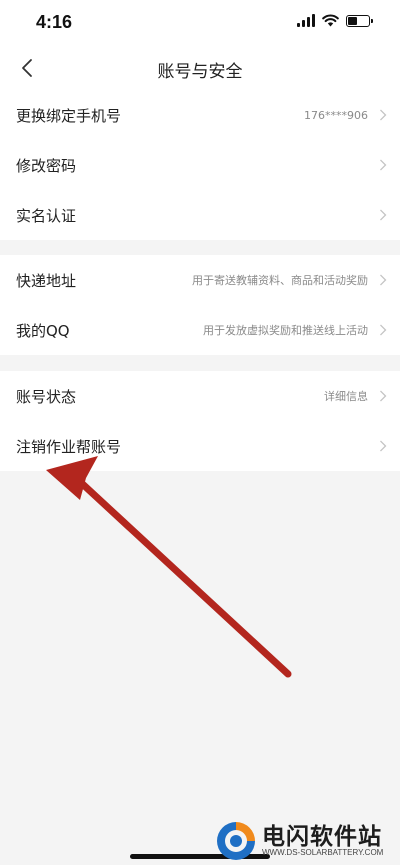  I want to click on row-real-name: 实名认证, so click(200, 215).